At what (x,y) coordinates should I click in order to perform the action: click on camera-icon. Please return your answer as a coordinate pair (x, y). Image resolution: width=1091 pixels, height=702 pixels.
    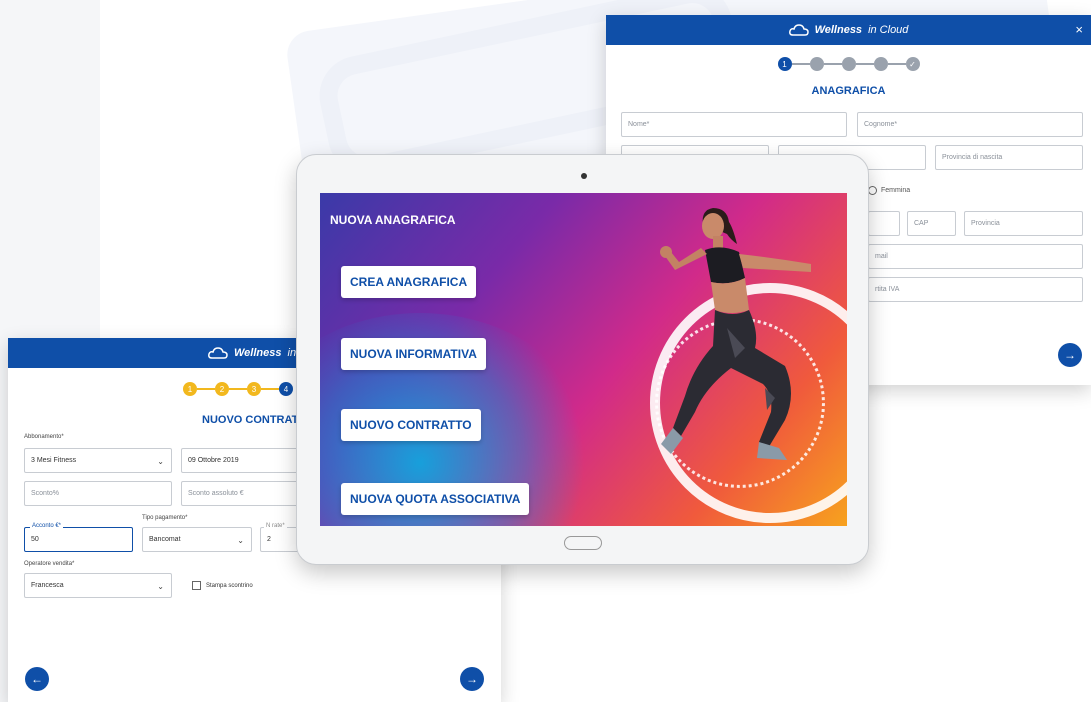
    Looking at the image, I should click on (584, 176).